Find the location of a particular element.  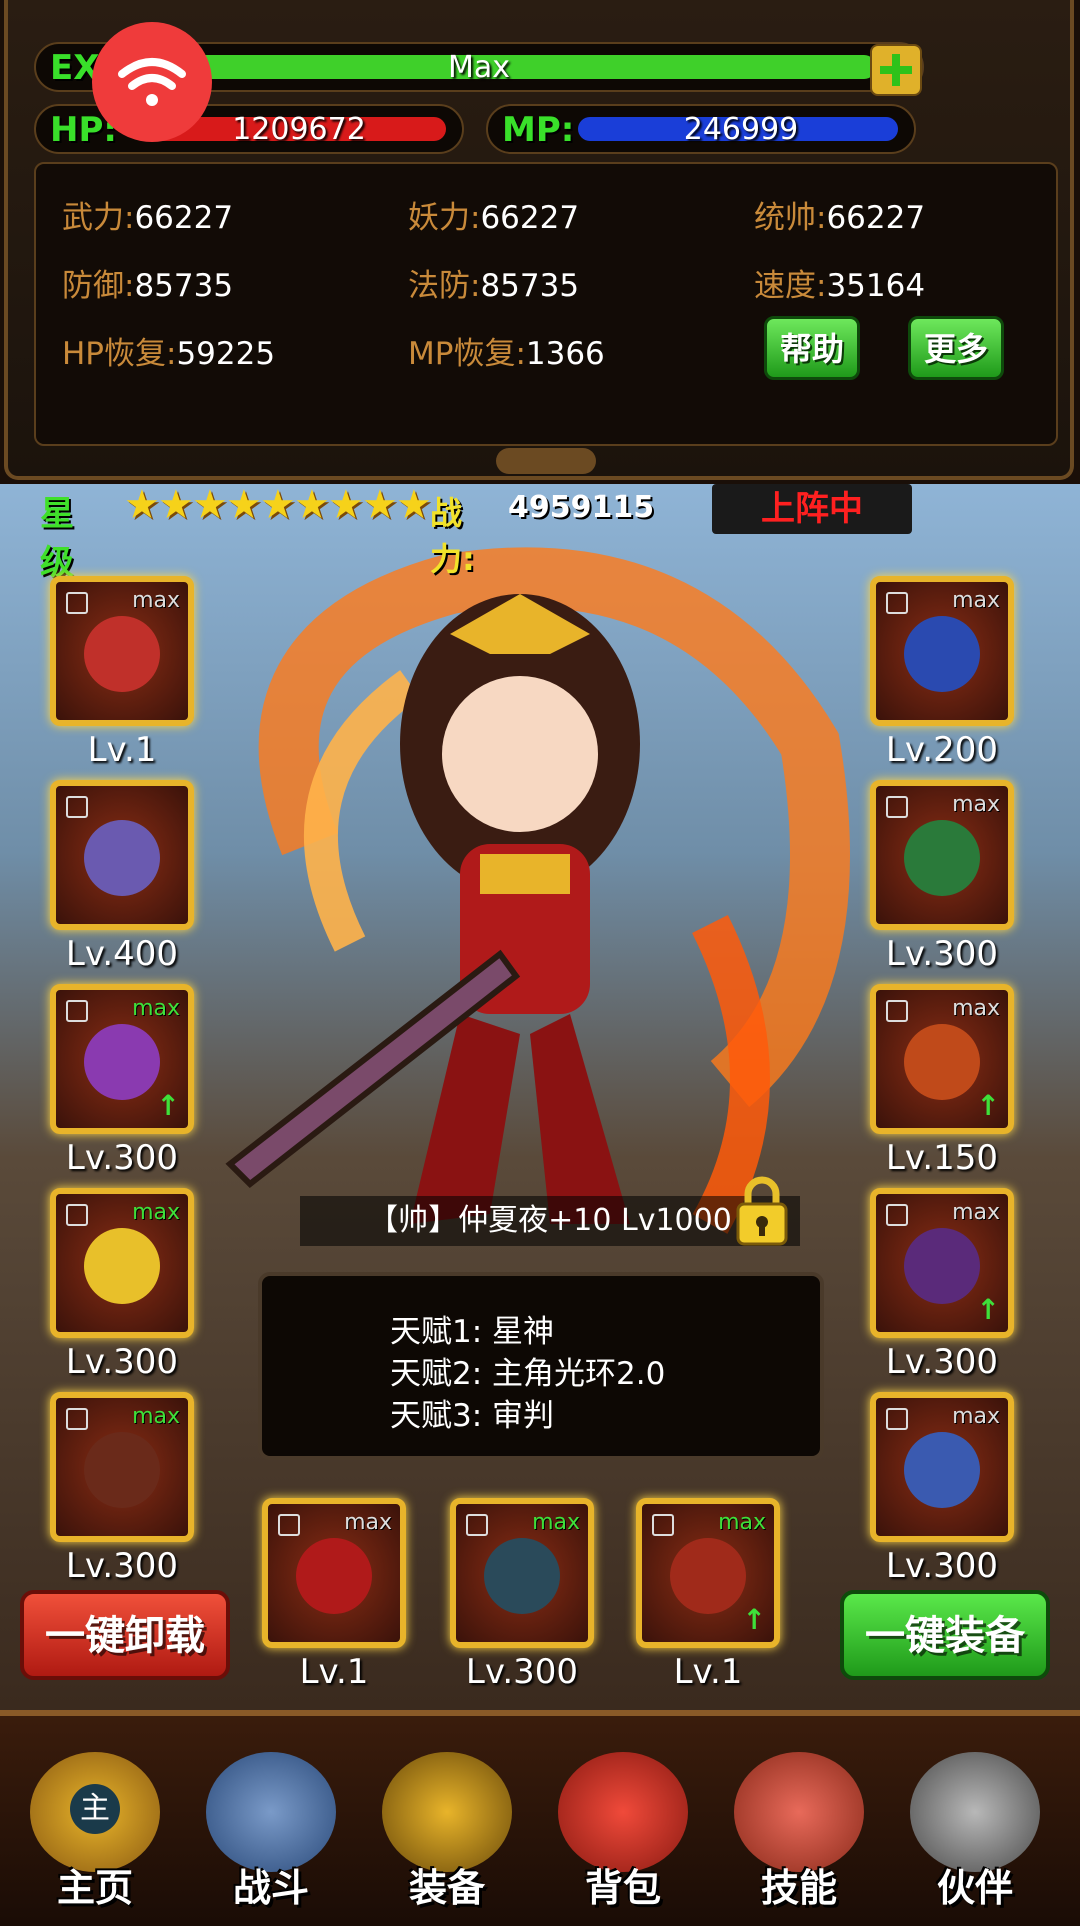

armor-icon is located at coordinates (447, 1812).